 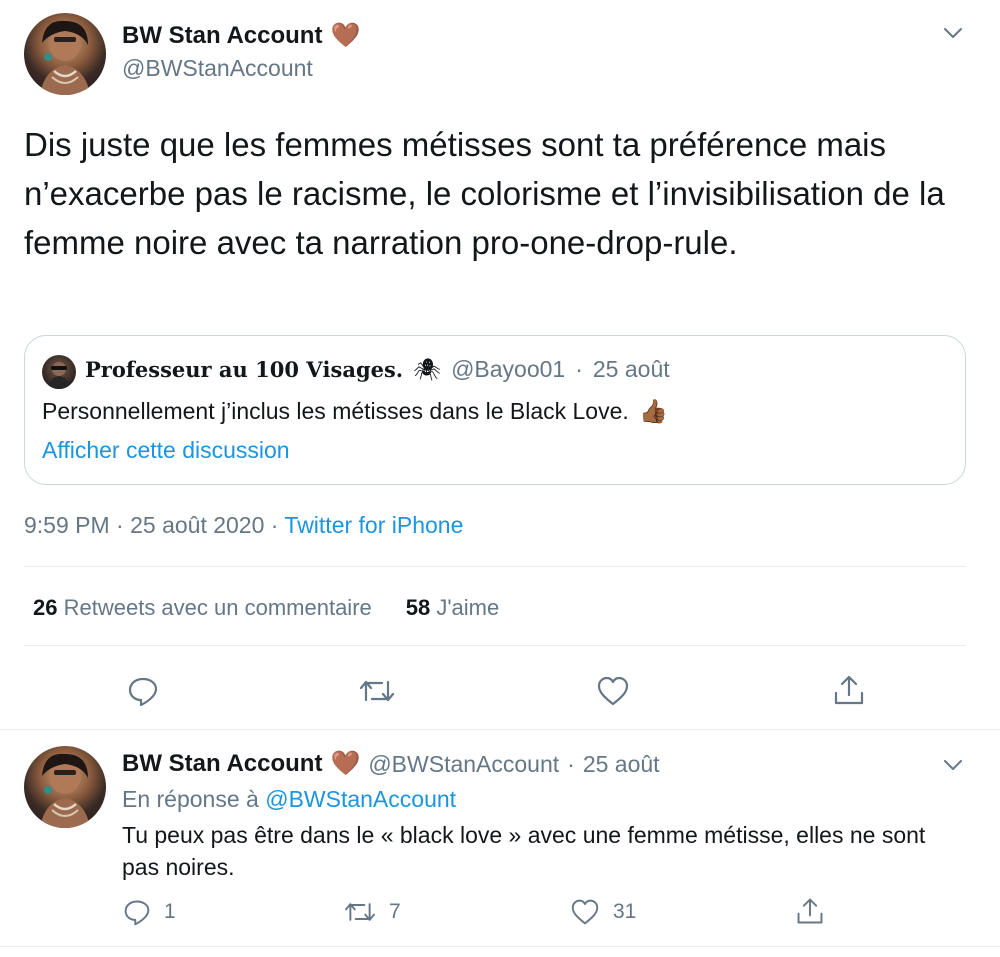 I want to click on likes-label: J'aime, so click(x=468, y=607).